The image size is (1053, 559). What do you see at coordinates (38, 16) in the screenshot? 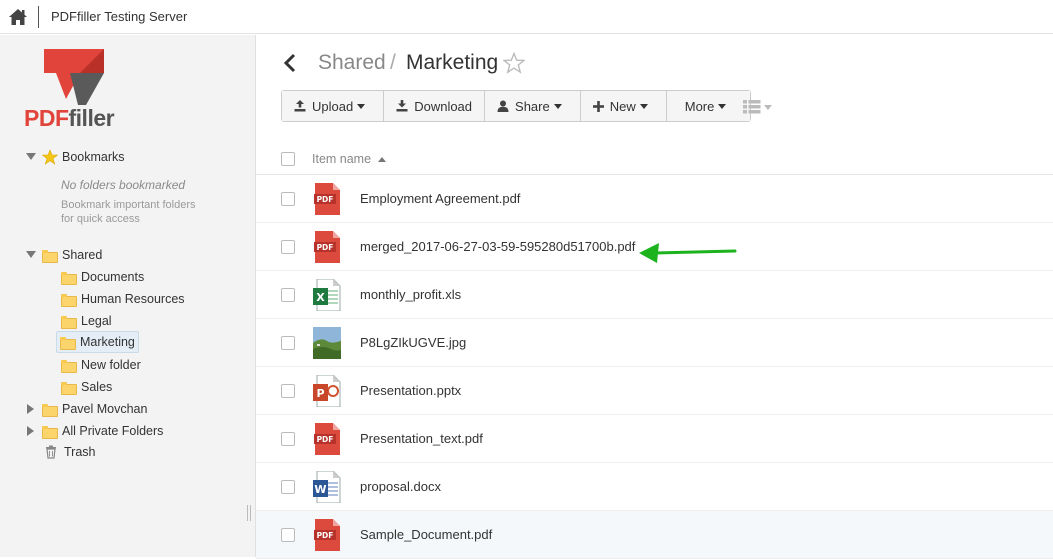
I see `topbar-divider` at bounding box center [38, 16].